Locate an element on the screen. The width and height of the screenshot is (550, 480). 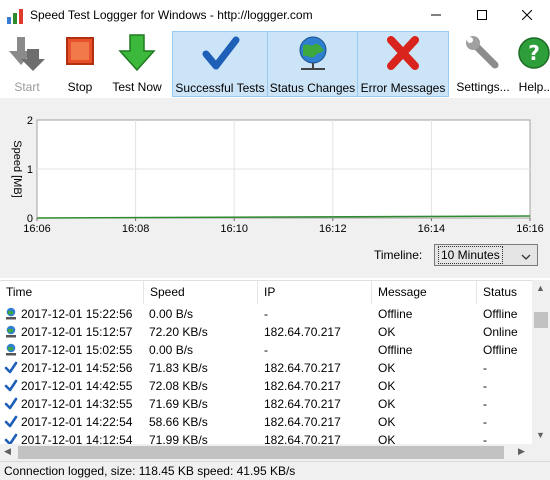
minimize-button is located at coordinates (436, 15).